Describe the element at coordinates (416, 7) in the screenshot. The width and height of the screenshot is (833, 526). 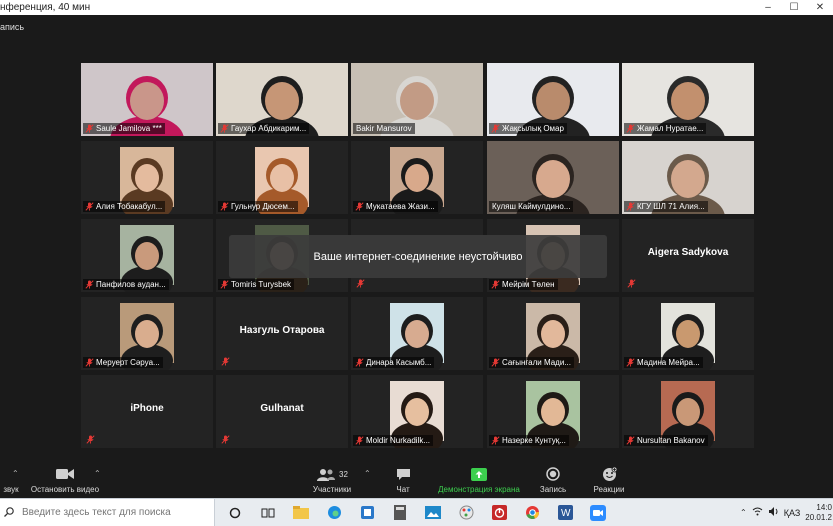
I see `window-titlebar: нференция, 40 мин – ☐ ✕` at that location.